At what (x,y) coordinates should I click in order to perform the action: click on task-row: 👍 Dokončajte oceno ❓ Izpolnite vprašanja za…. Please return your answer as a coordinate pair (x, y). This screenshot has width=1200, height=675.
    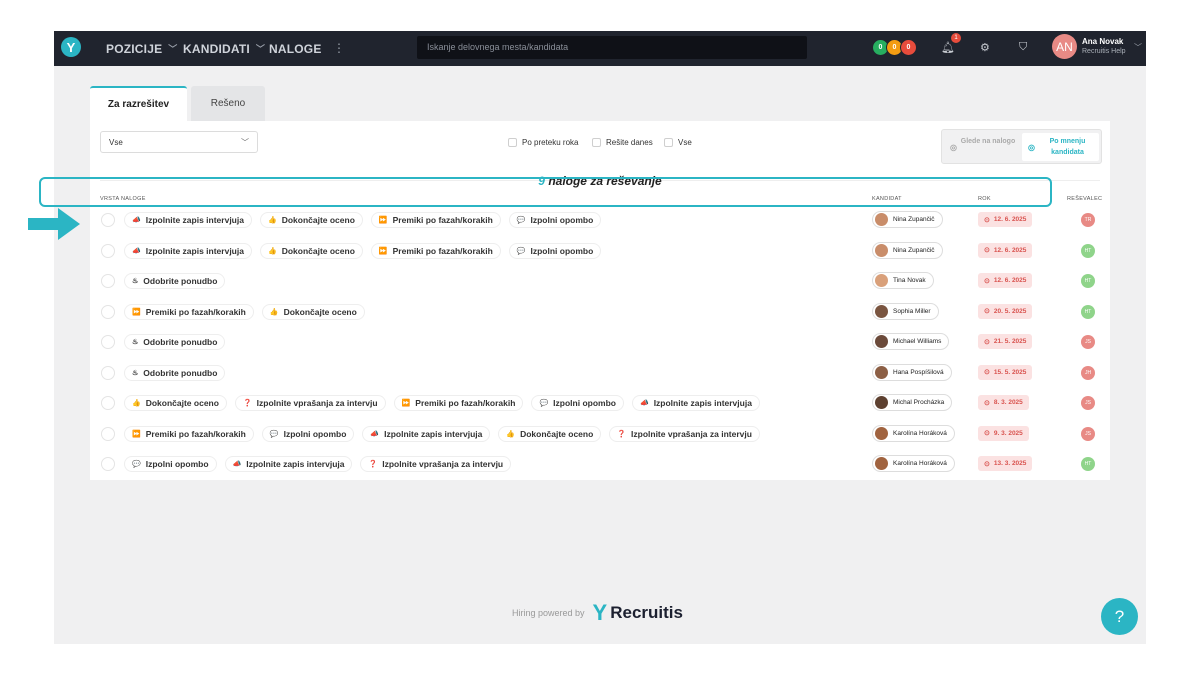
    Looking at the image, I should click on (600, 403).